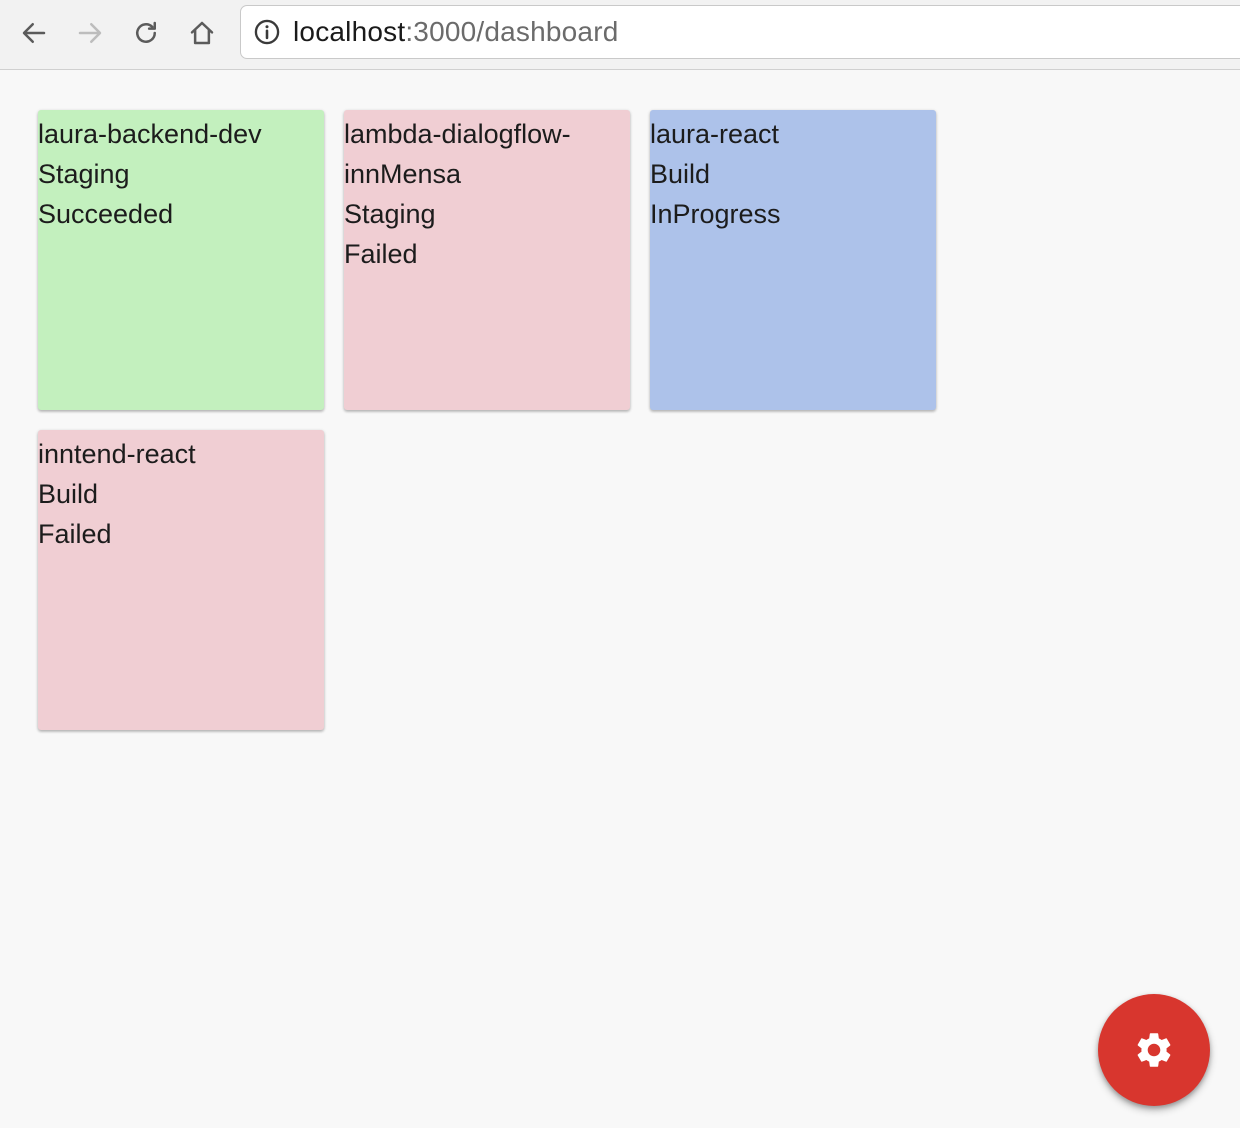 Image resolution: width=1240 pixels, height=1128 pixels. I want to click on gear-icon, so click(1154, 1050).